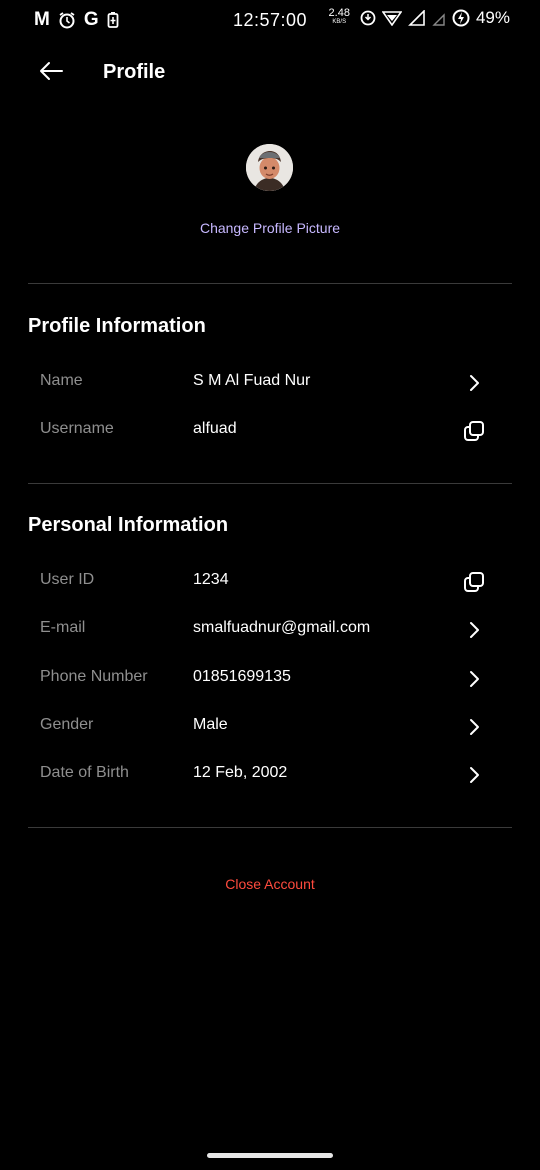  I want to click on row-label: Date of Birth, so click(84, 772).